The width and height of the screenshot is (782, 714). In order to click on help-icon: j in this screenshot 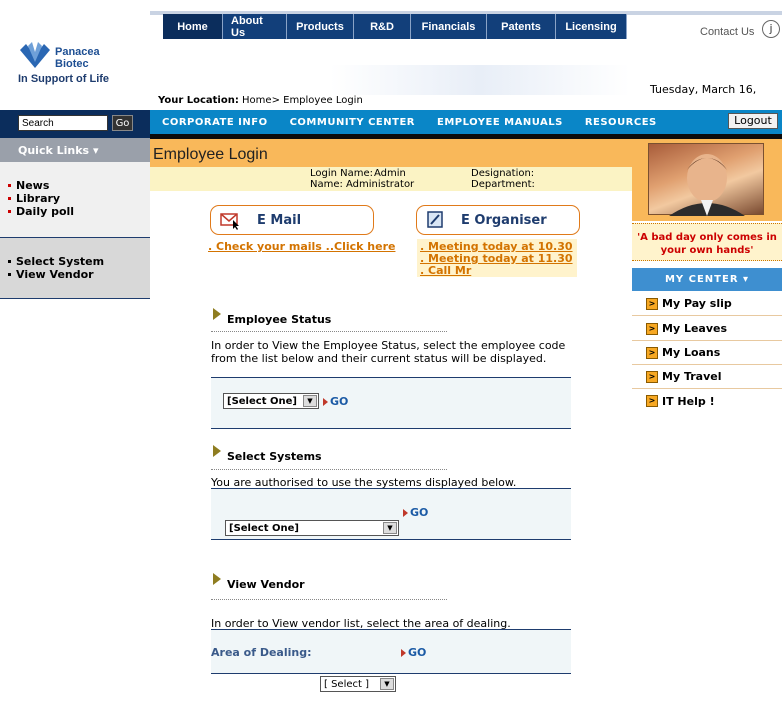, I will do `click(771, 29)`.